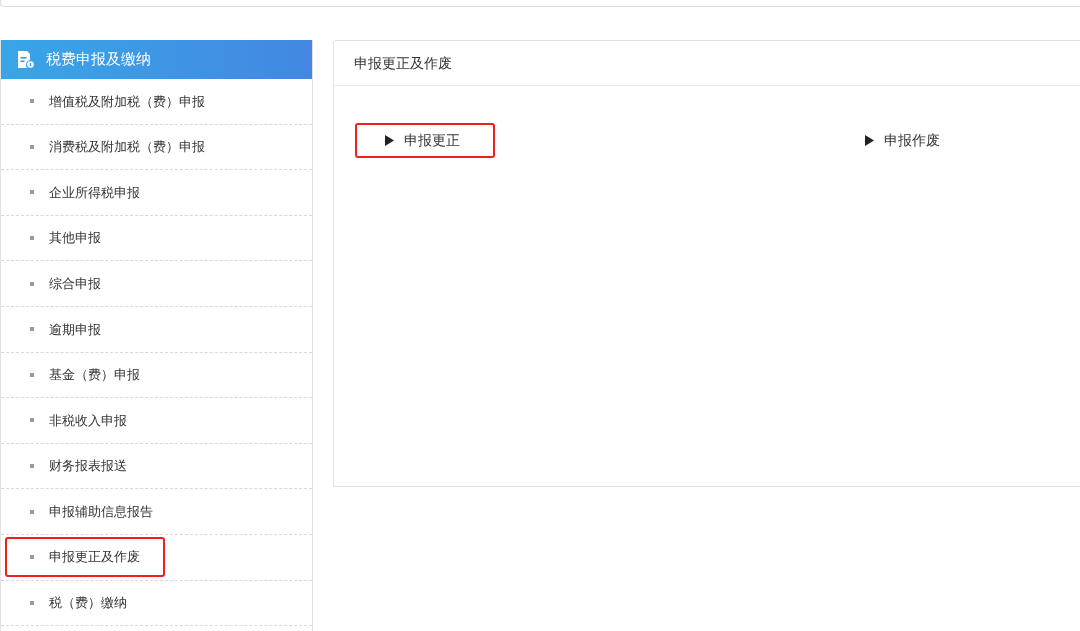 This screenshot has width=1080, height=631. What do you see at coordinates (905, 140) in the screenshot?
I see `action-link: 申报作废` at bounding box center [905, 140].